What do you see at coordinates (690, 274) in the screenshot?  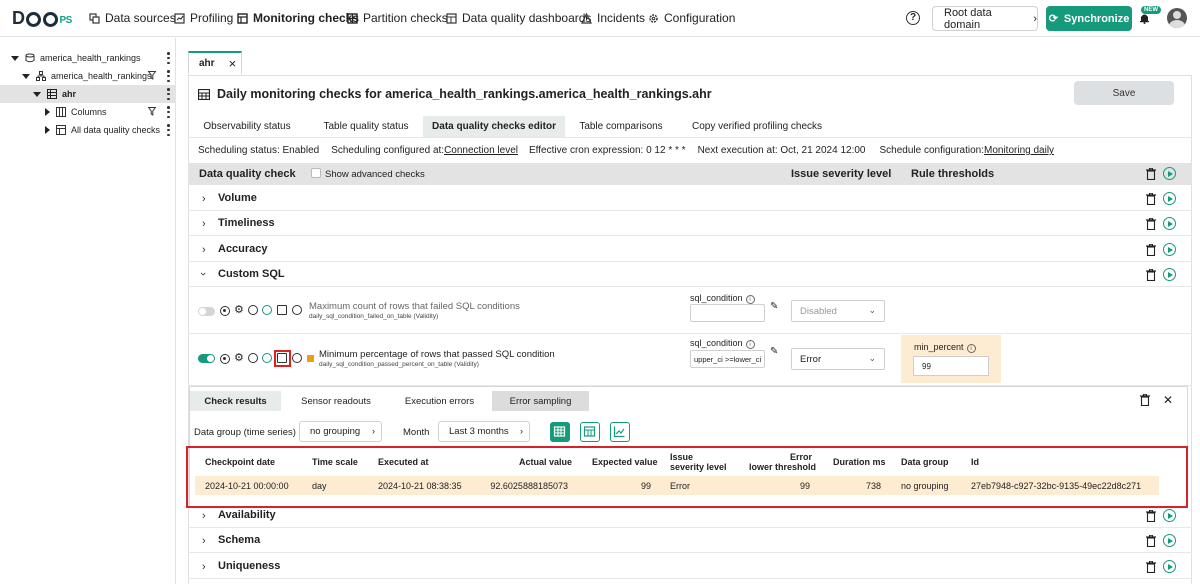 I see `category-custom-sql: › Custom SQL` at bounding box center [690, 274].